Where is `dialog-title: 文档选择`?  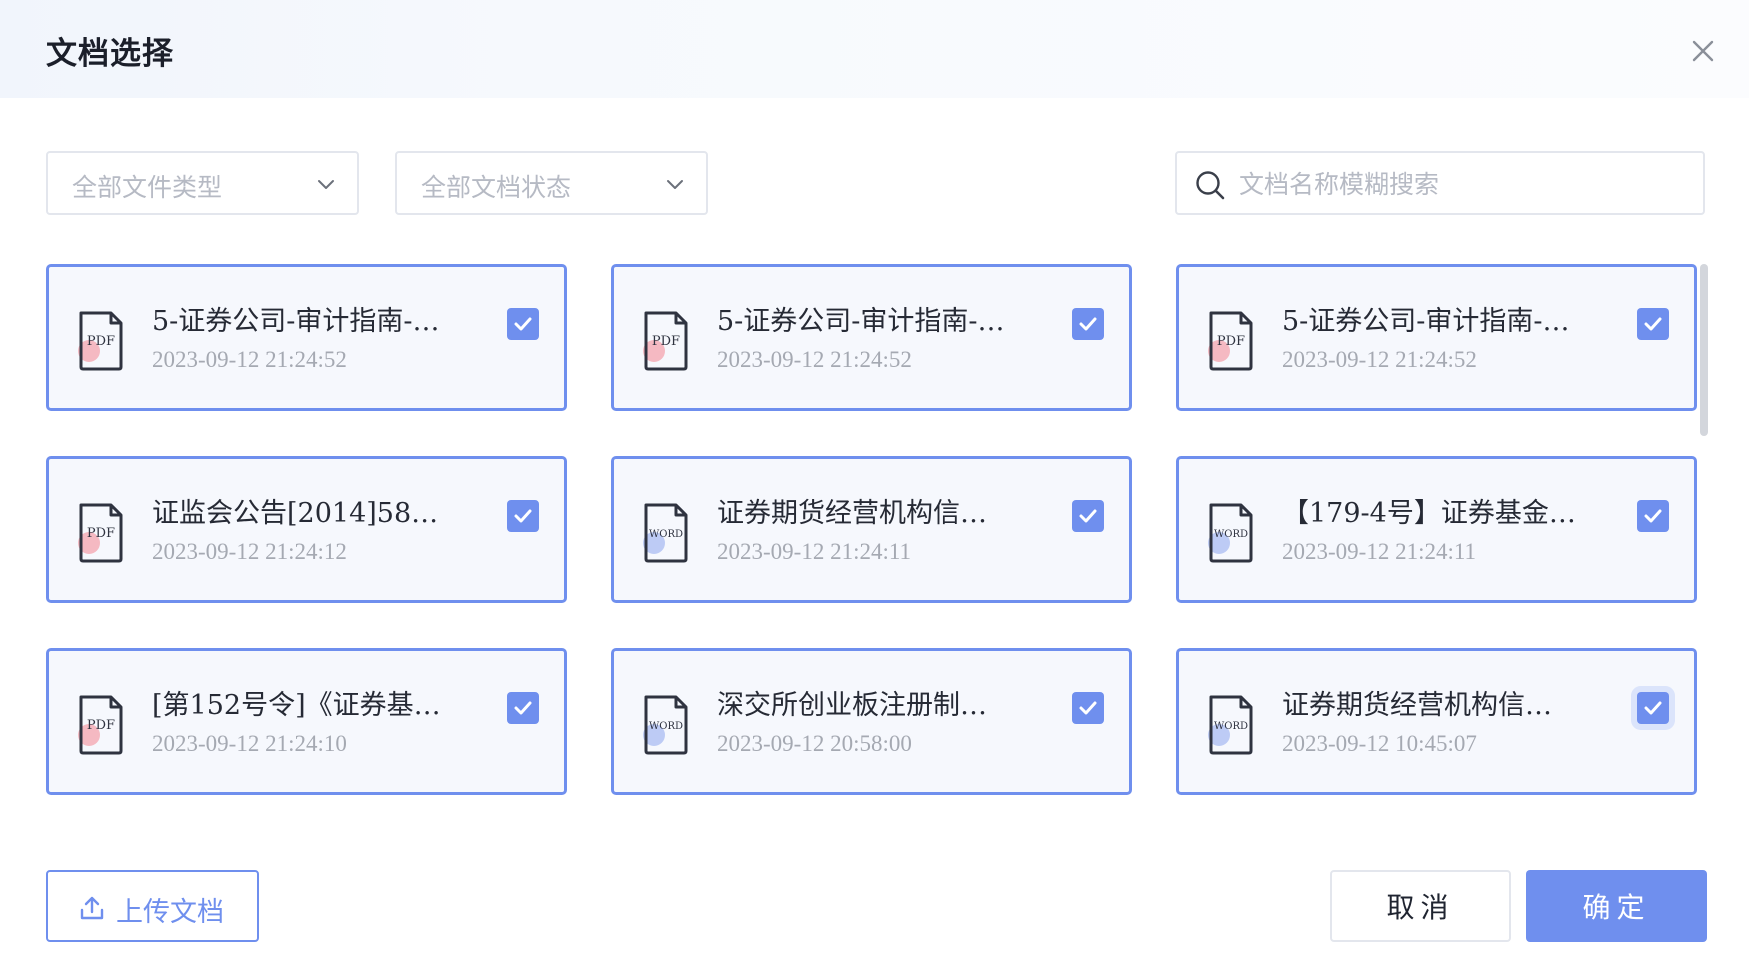 dialog-title: 文档选择 is located at coordinates (110, 54).